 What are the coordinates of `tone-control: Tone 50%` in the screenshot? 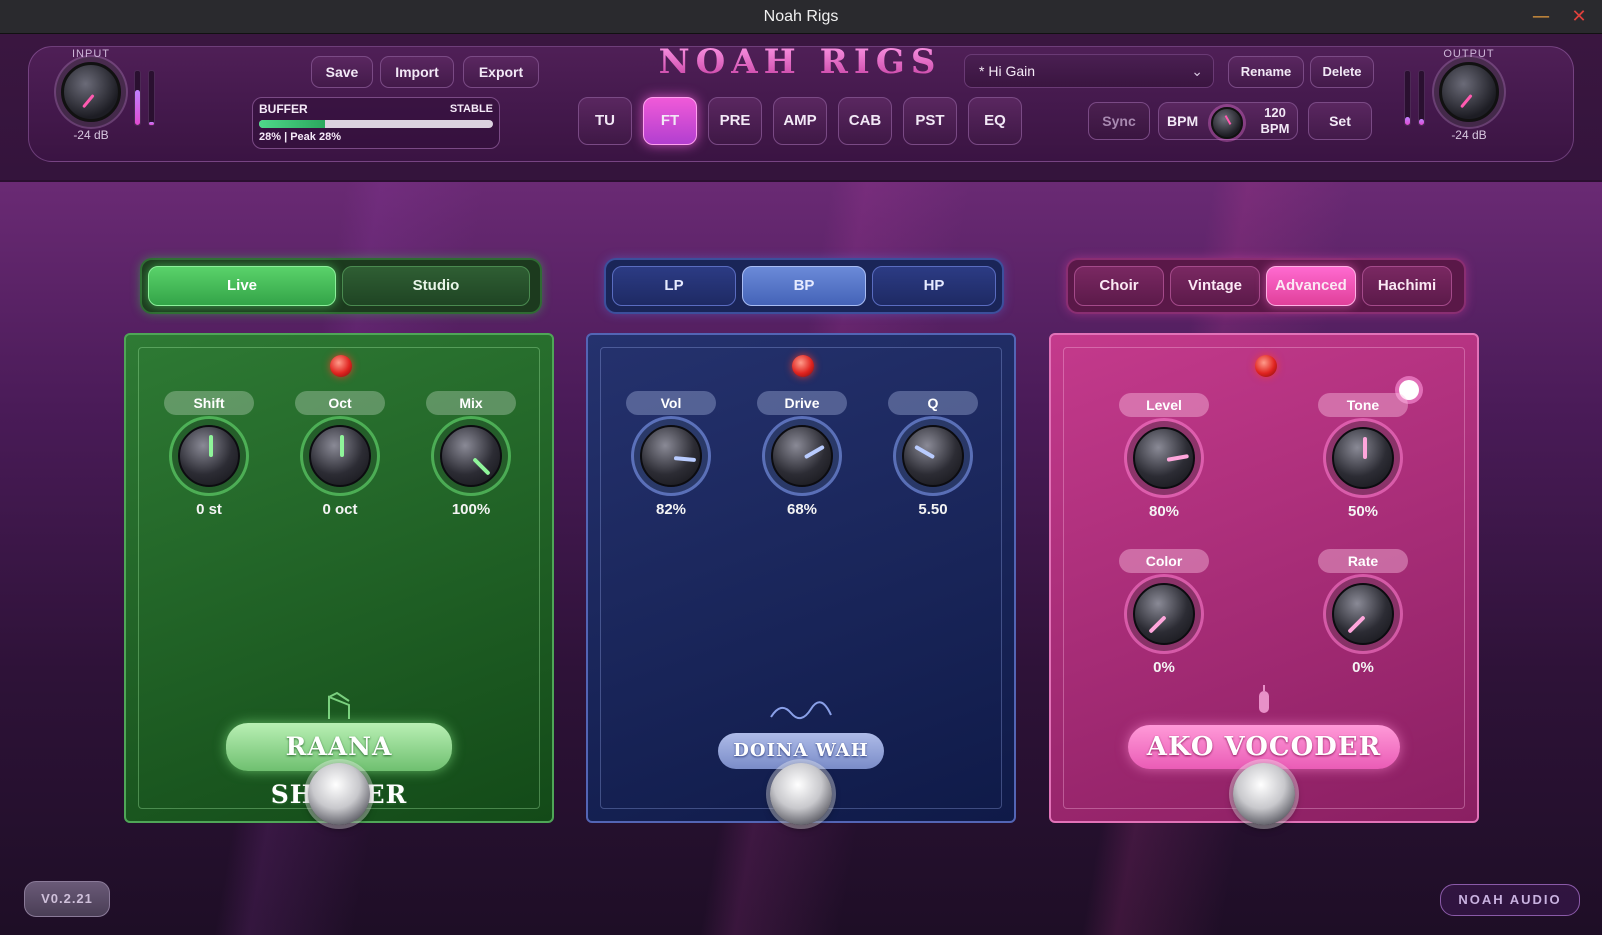 It's located at (1363, 456).